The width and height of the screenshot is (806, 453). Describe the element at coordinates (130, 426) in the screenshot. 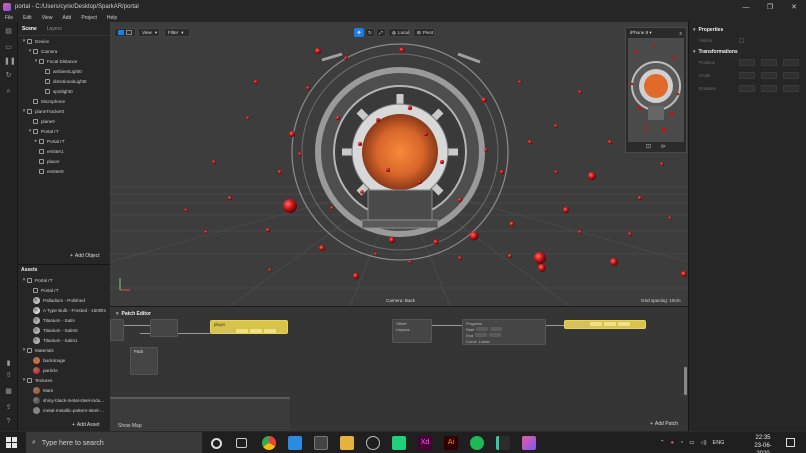

I see `show-map-label: Show Map` at that location.